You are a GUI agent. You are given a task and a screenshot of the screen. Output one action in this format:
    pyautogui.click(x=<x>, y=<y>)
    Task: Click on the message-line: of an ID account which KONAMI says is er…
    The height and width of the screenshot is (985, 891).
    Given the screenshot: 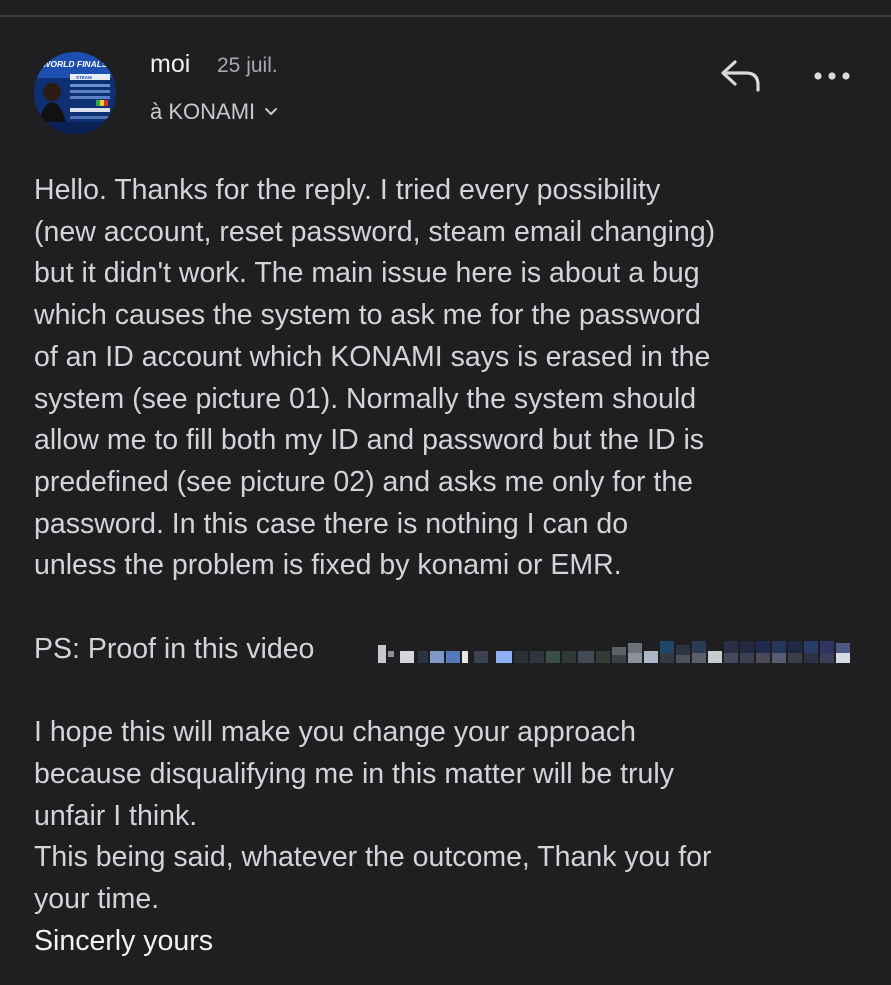 What is the action you would take?
    pyautogui.click(x=372, y=356)
    